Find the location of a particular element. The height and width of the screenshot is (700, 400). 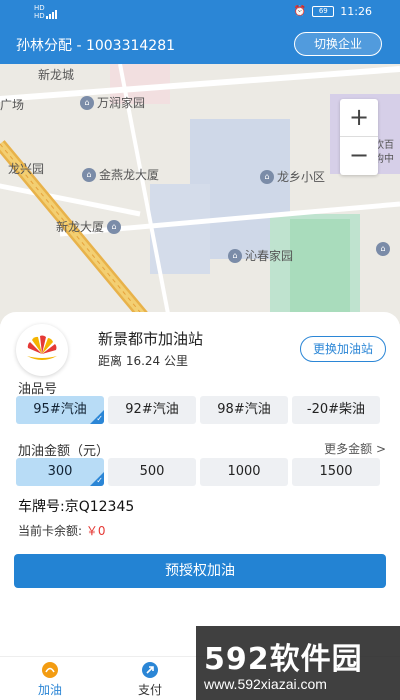

fuel-option: 95#汽油 ✓ is located at coordinates (60, 410).